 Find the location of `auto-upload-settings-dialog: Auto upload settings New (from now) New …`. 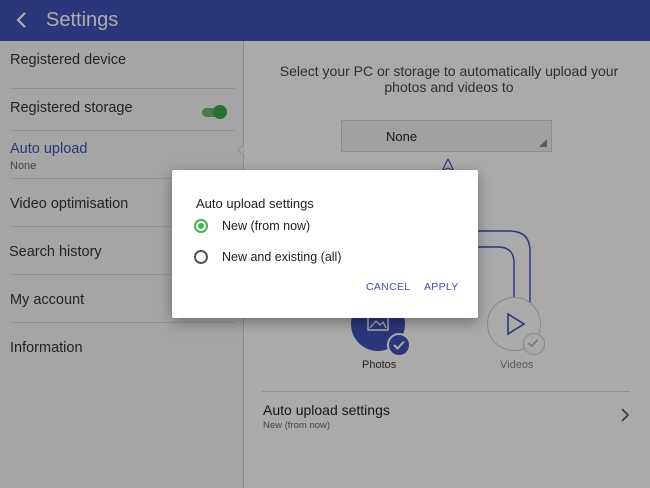

auto-upload-settings-dialog: Auto upload settings New (from now) New … is located at coordinates (325, 244).